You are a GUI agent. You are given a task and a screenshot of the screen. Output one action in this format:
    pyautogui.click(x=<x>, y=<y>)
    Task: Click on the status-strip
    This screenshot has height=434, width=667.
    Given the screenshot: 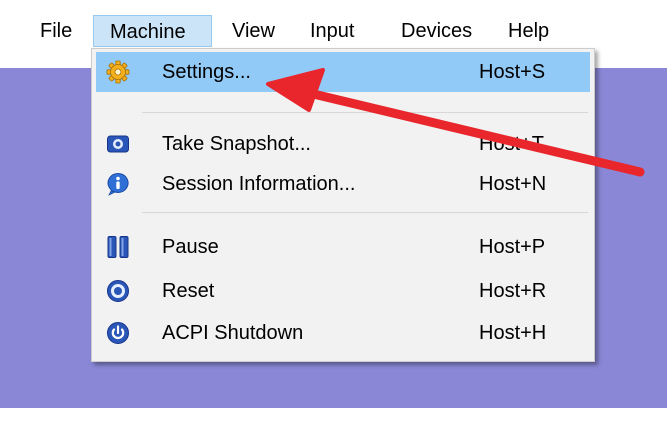 What is the action you would take?
    pyautogui.click(x=333, y=421)
    